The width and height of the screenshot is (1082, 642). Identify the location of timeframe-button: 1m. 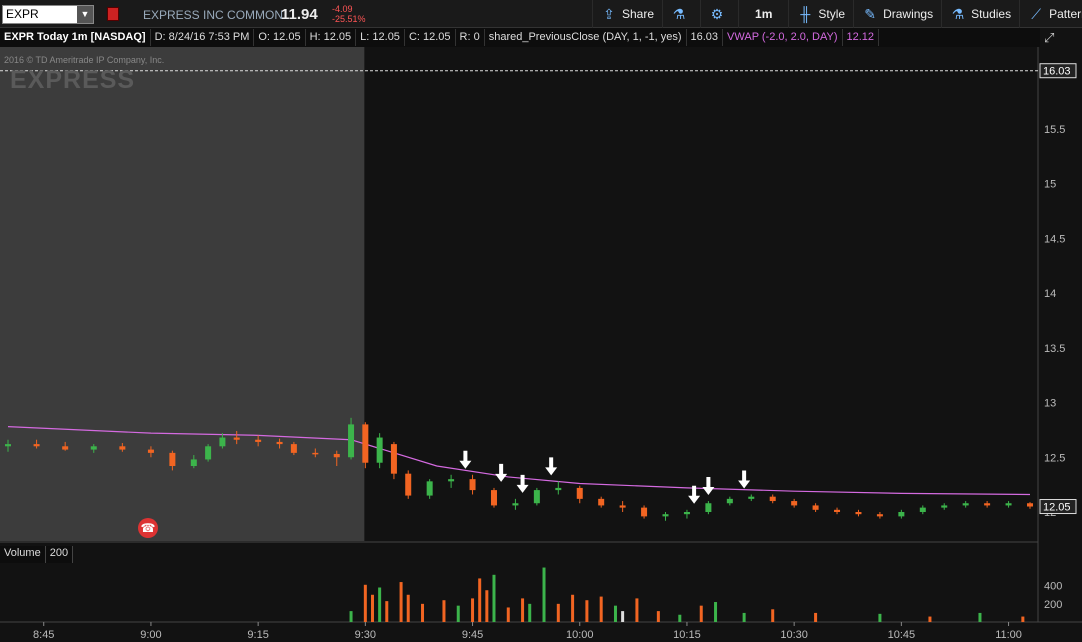
(763, 14).